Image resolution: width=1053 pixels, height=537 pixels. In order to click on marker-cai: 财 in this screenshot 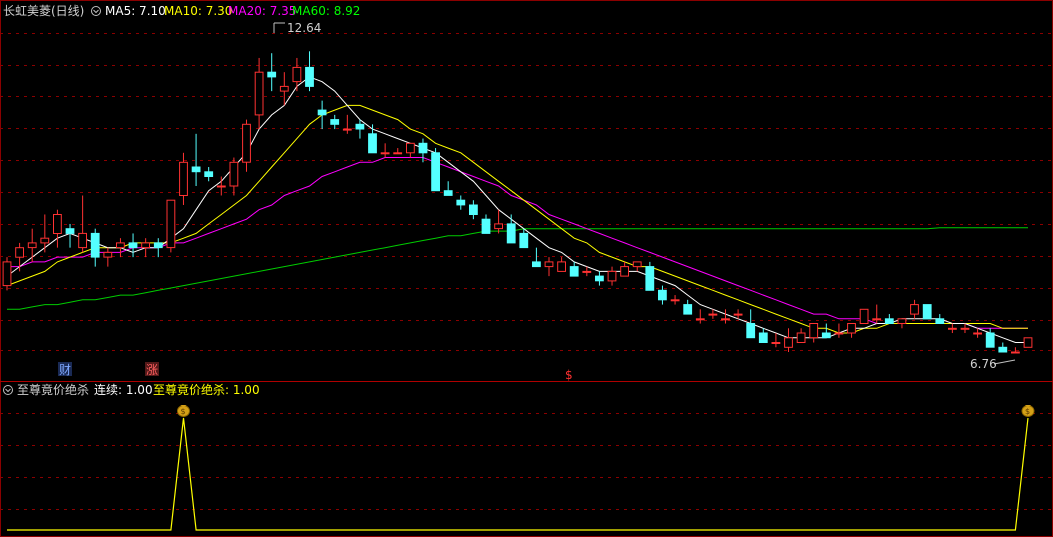, I will do `click(65, 370)`.